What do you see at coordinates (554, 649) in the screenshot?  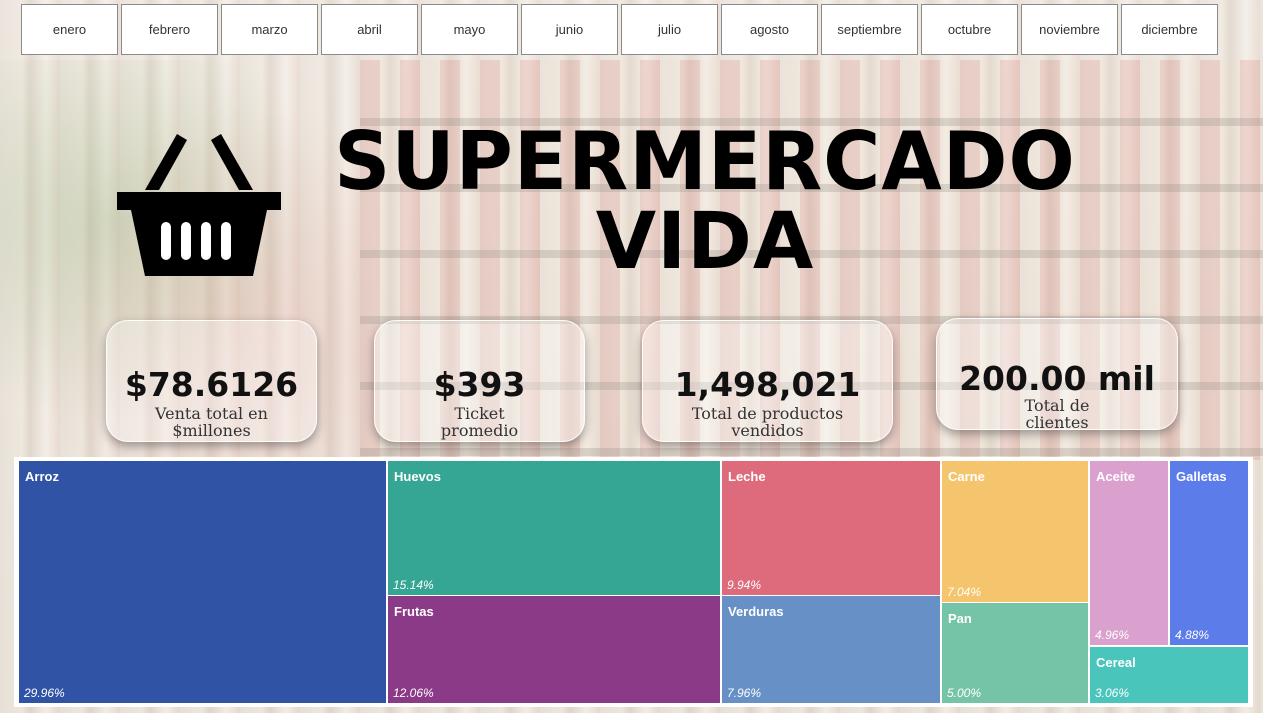 I see `treemap-tile-frutas: Frutas 12.06%` at bounding box center [554, 649].